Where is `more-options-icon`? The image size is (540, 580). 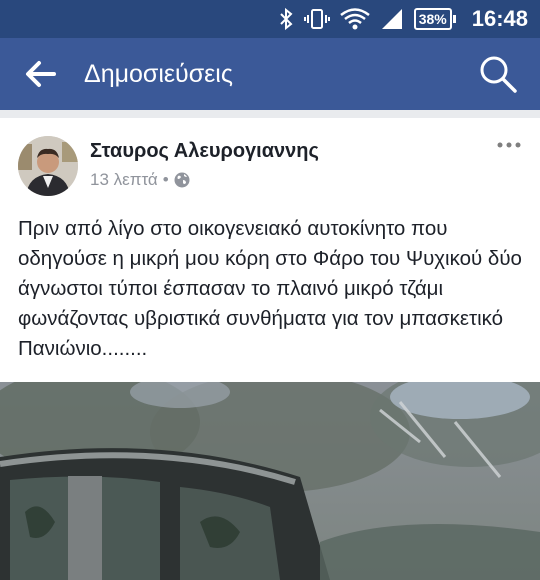
more-options-icon is located at coordinates (509, 145).